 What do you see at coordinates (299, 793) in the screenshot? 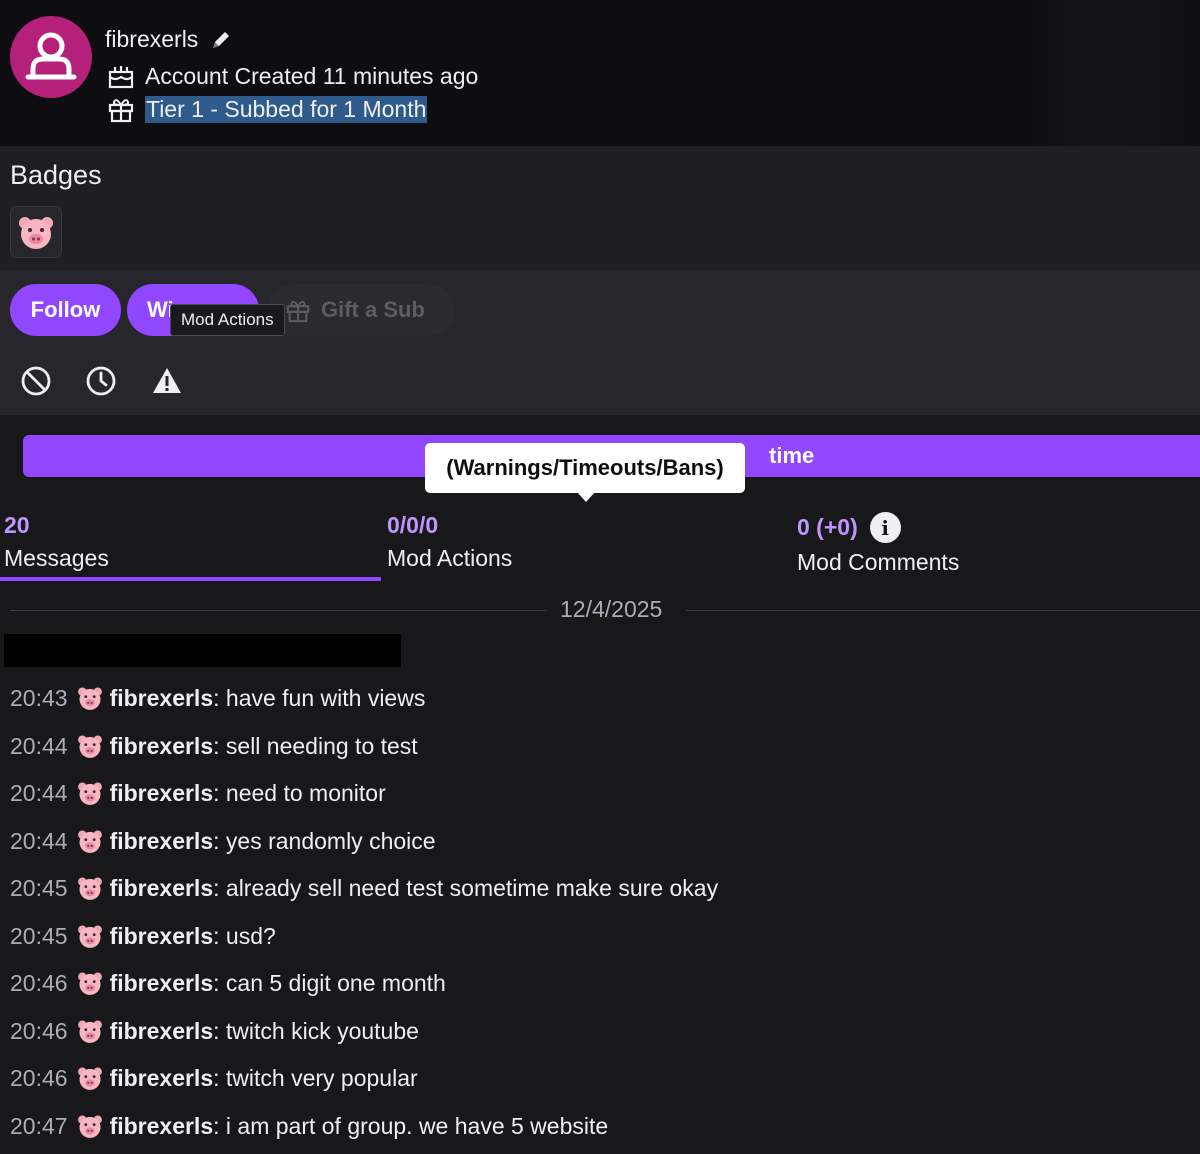
I see `message-text: : need to monitor` at bounding box center [299, 793].